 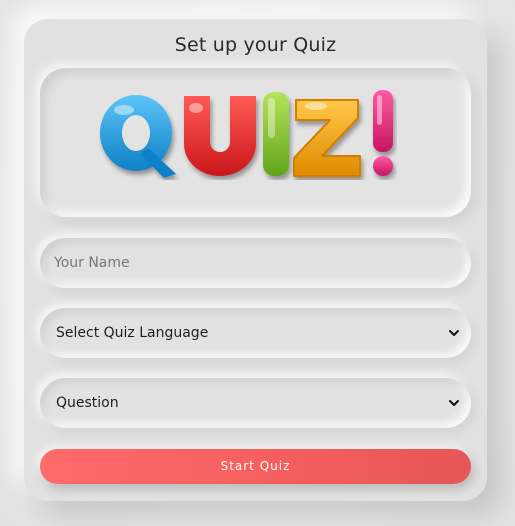 I want to click on language-select-value: Select Quiz Language, so click(x=132, y=333).